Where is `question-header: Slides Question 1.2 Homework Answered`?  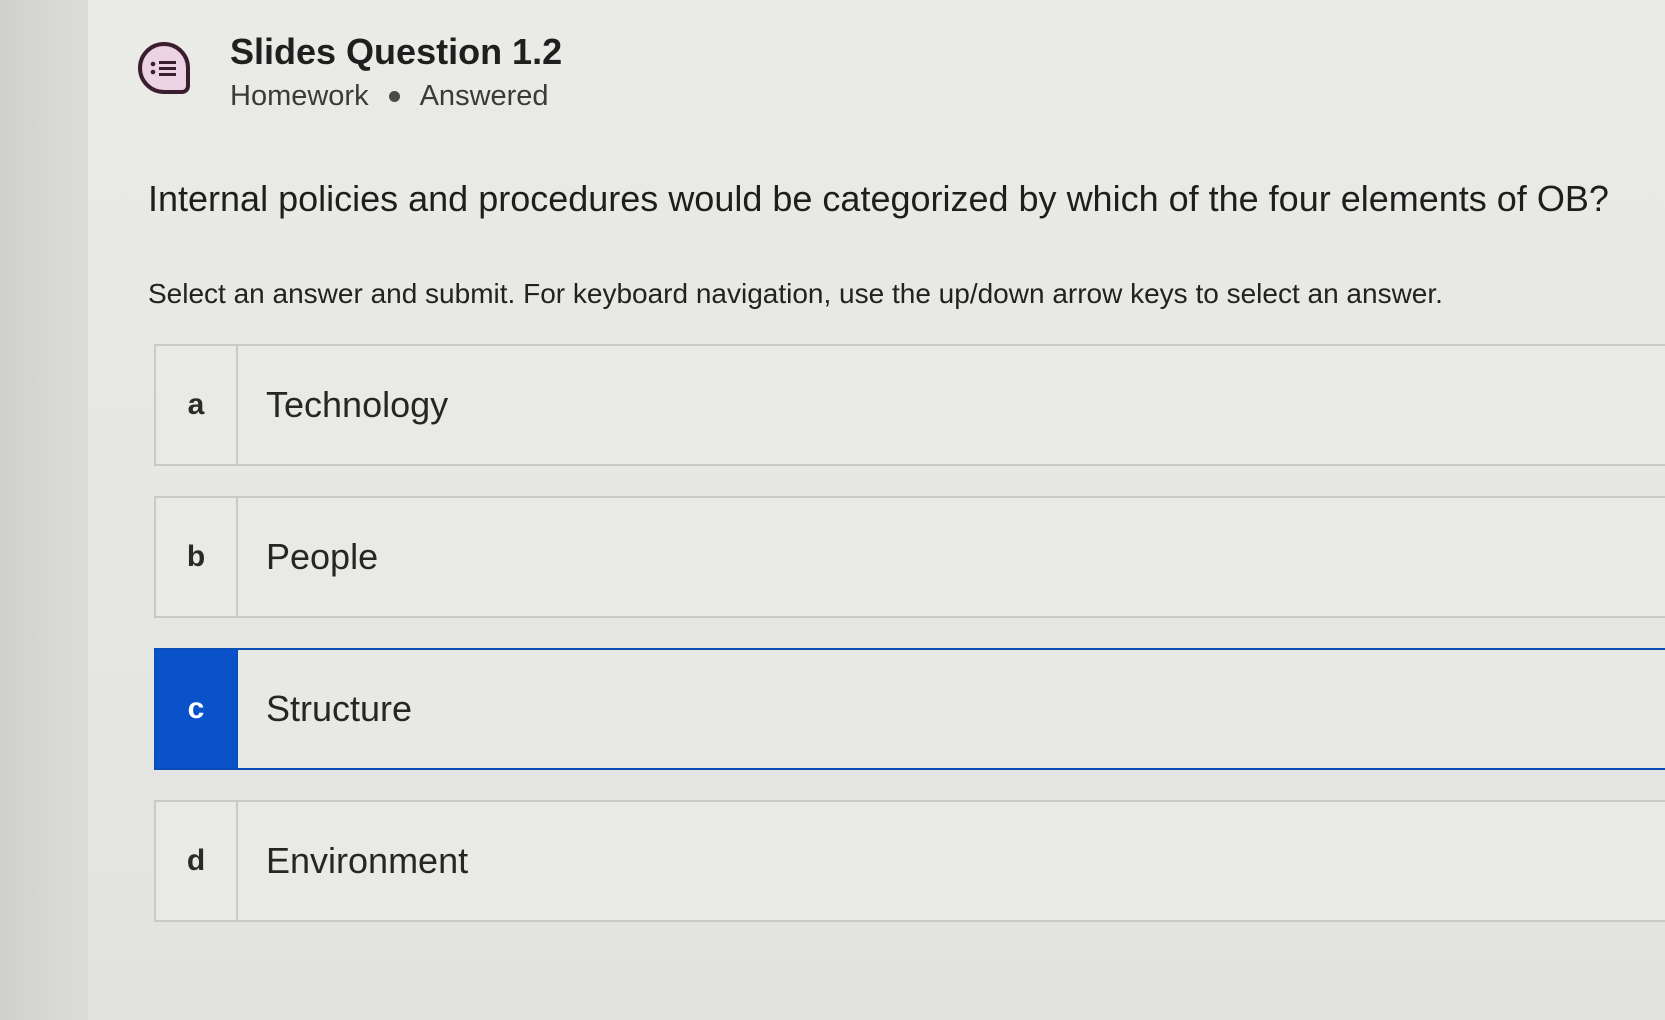 question-header: Slides Question 1.2 Homework Answered is located at coordinates (350, 71).